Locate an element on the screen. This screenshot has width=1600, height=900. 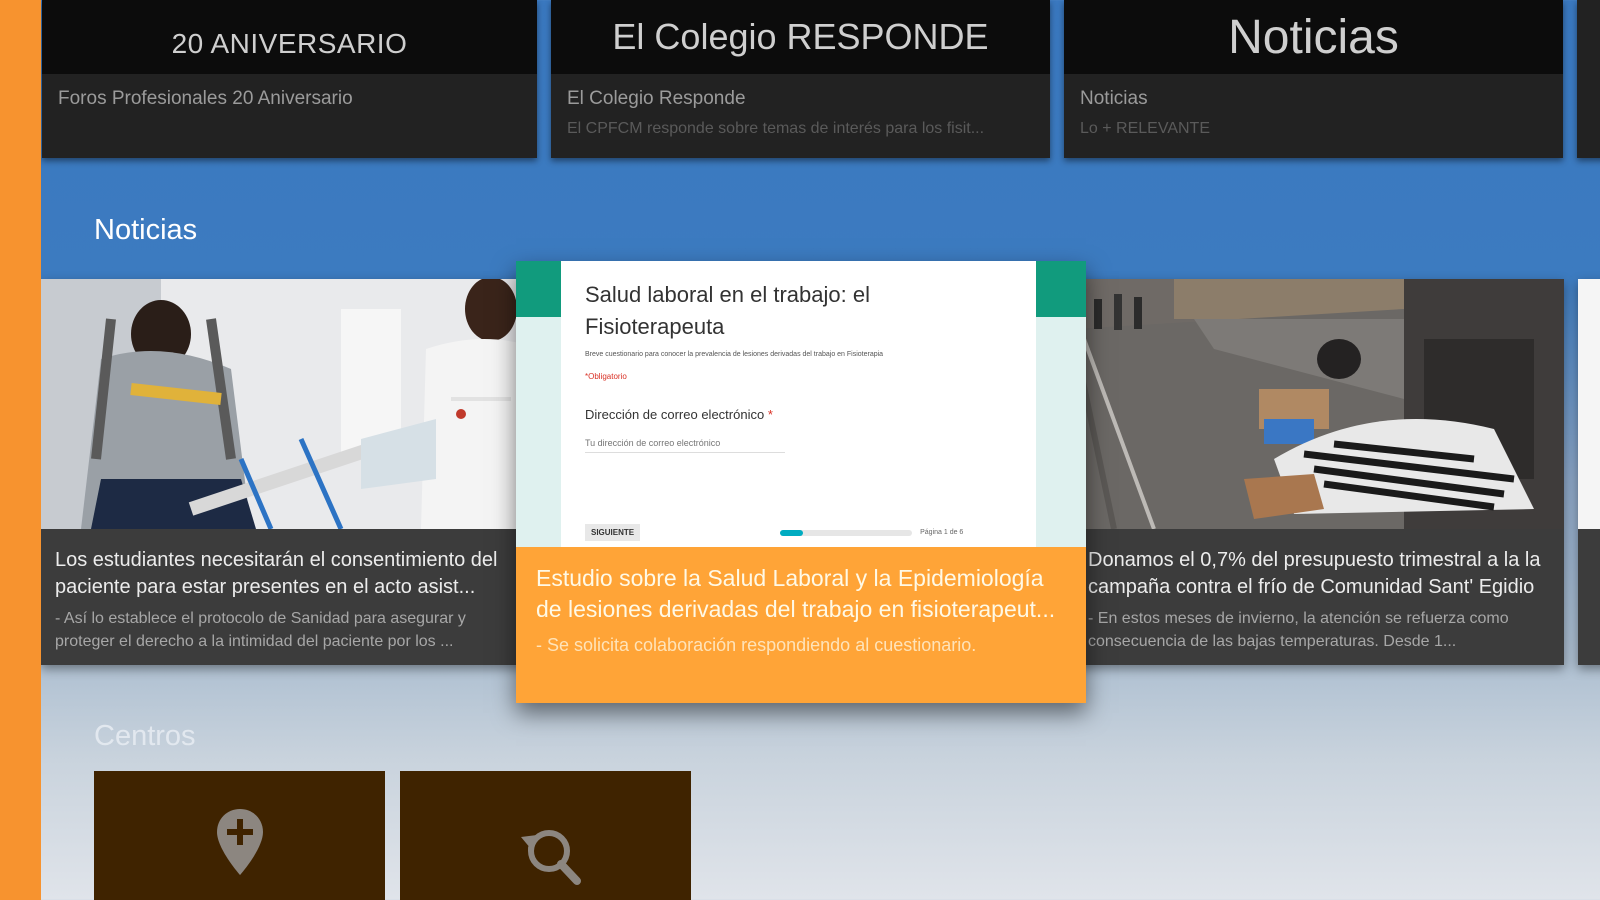
centros-search-tile is located at coordinates (545, 835).